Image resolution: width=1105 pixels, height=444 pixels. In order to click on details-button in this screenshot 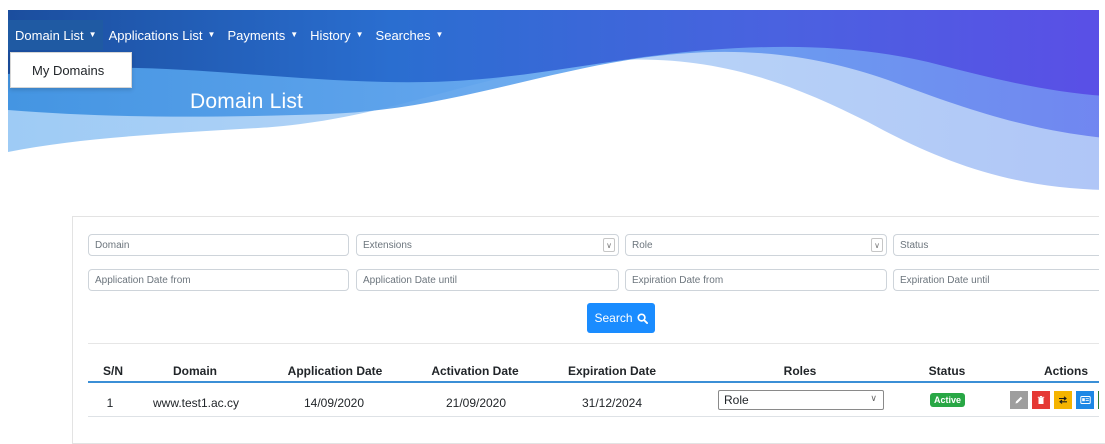, I will do `click(1085, 400)`.